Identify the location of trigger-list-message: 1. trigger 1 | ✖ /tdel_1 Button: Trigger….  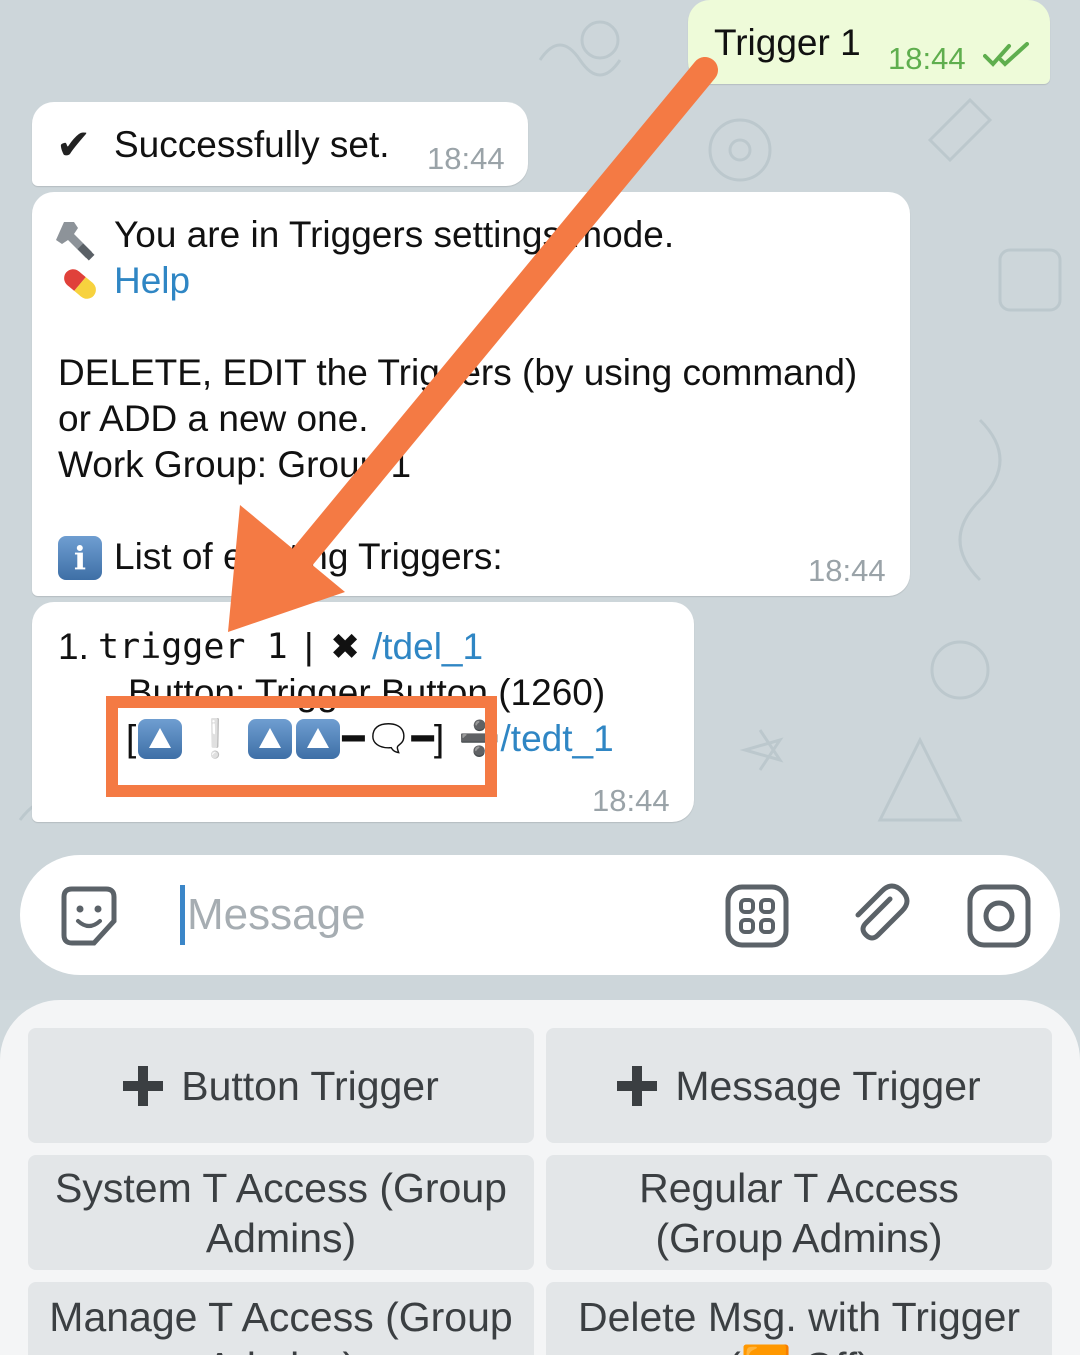
(363, 712).